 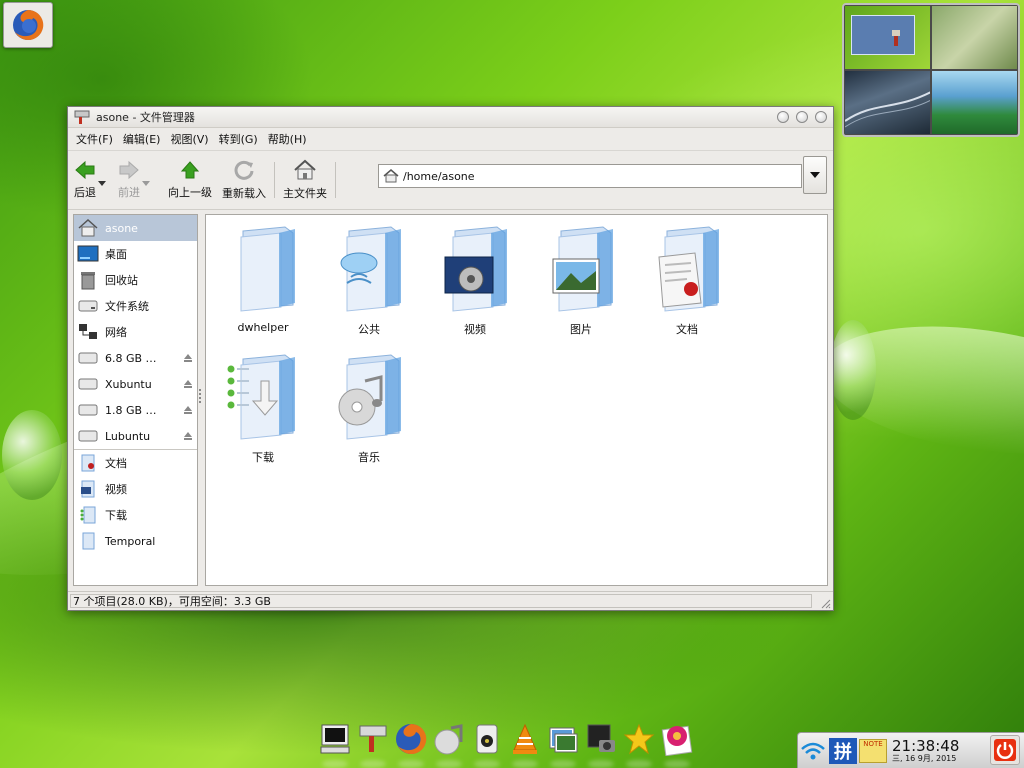 I want to click on forward-history-dropdown, so click(x=146, y=183).